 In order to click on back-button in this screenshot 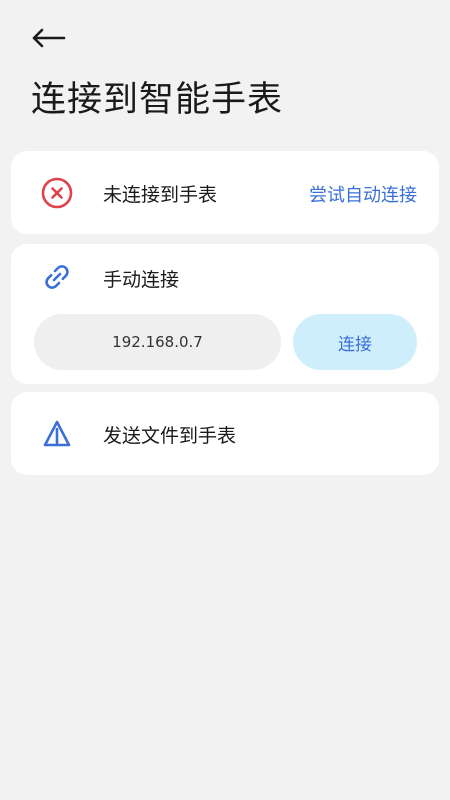, I will do `click(50, 40)`.